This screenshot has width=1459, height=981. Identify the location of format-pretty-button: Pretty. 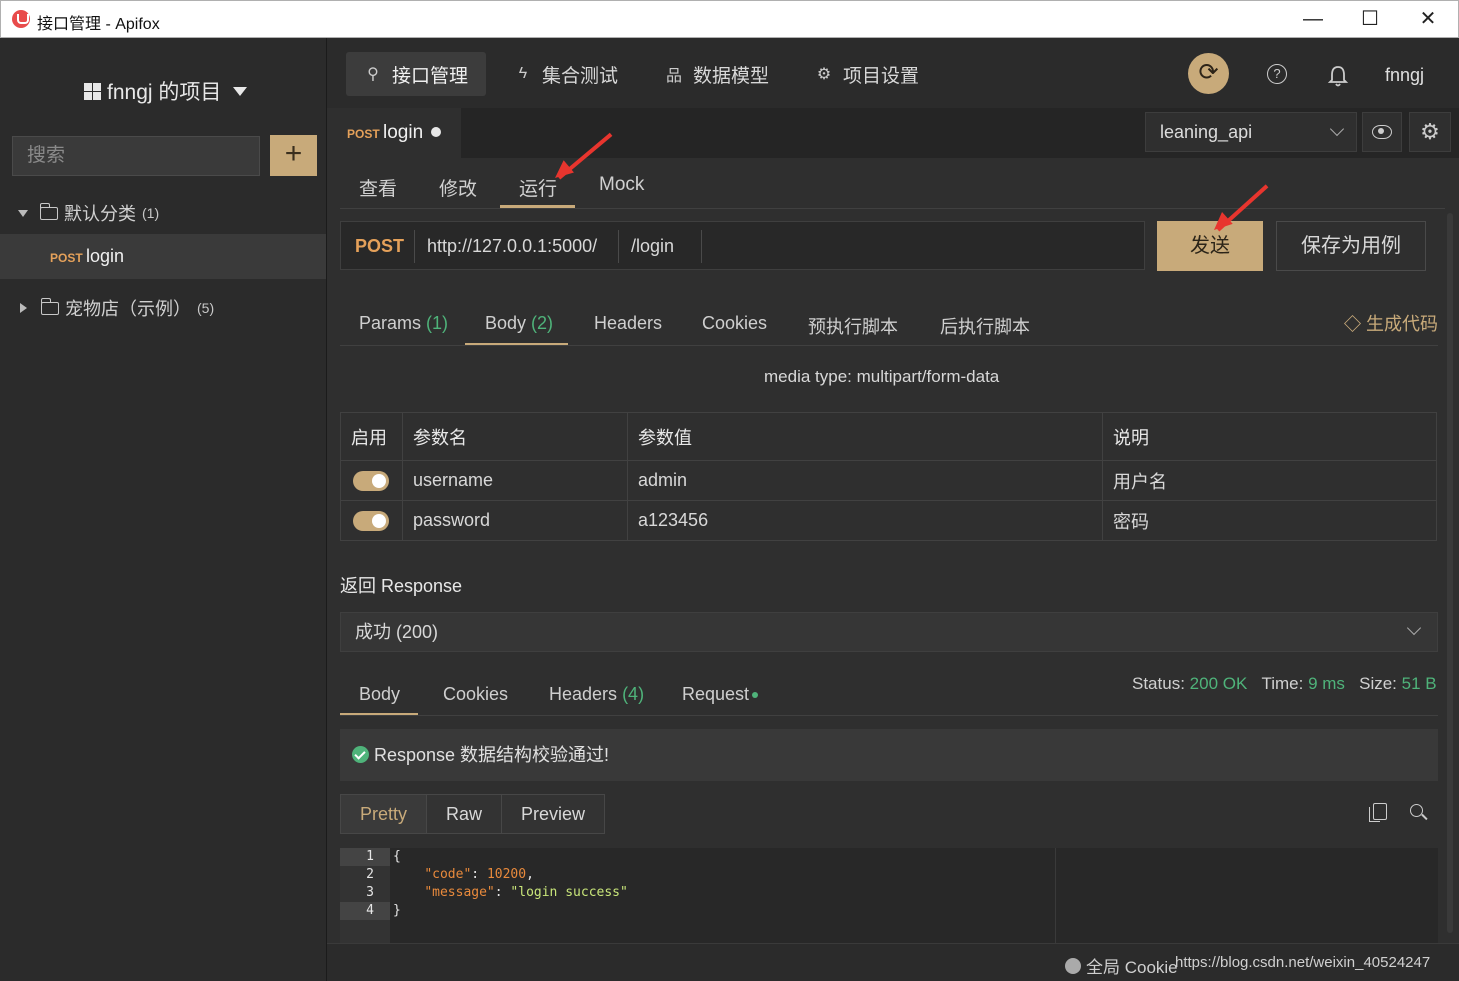
(384, 814).